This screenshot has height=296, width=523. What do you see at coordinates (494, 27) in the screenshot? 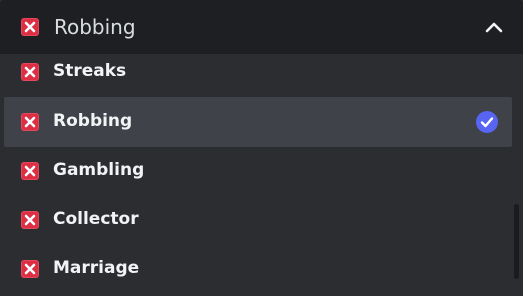
I see `chevron-up-icon` at bounding box center [494, 27].